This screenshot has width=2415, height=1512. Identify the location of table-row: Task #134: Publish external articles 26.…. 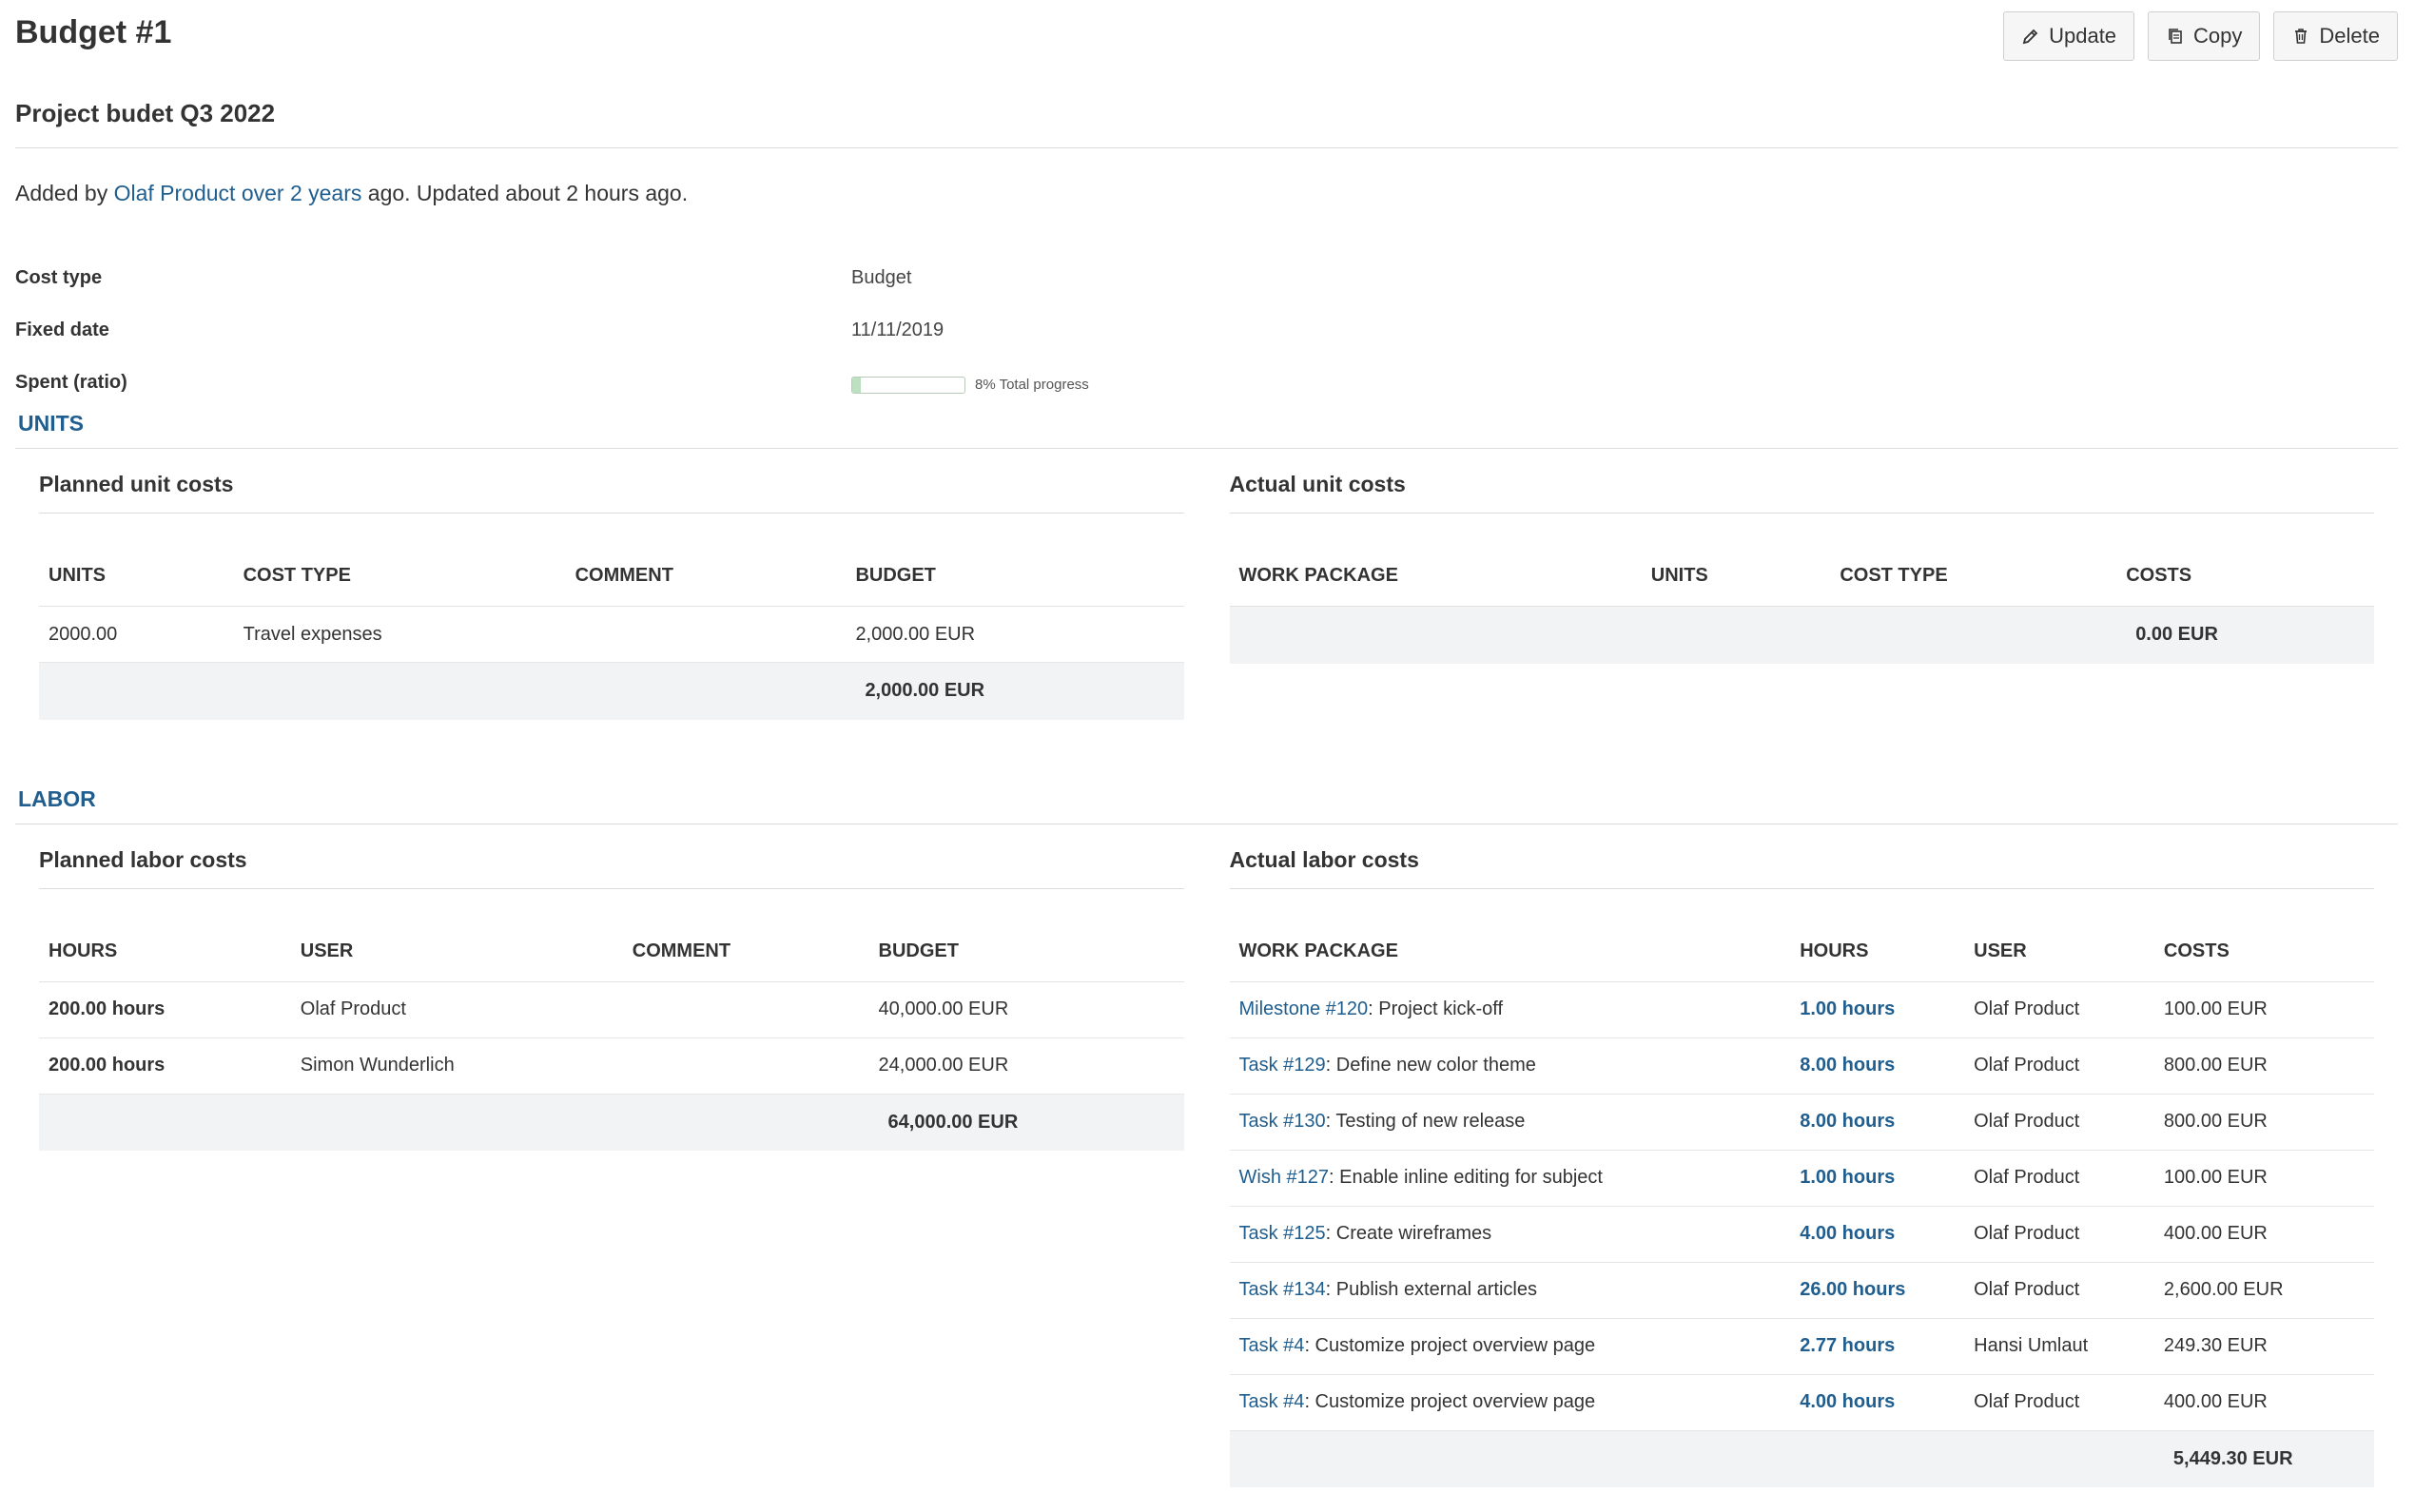
(1801, 1290).